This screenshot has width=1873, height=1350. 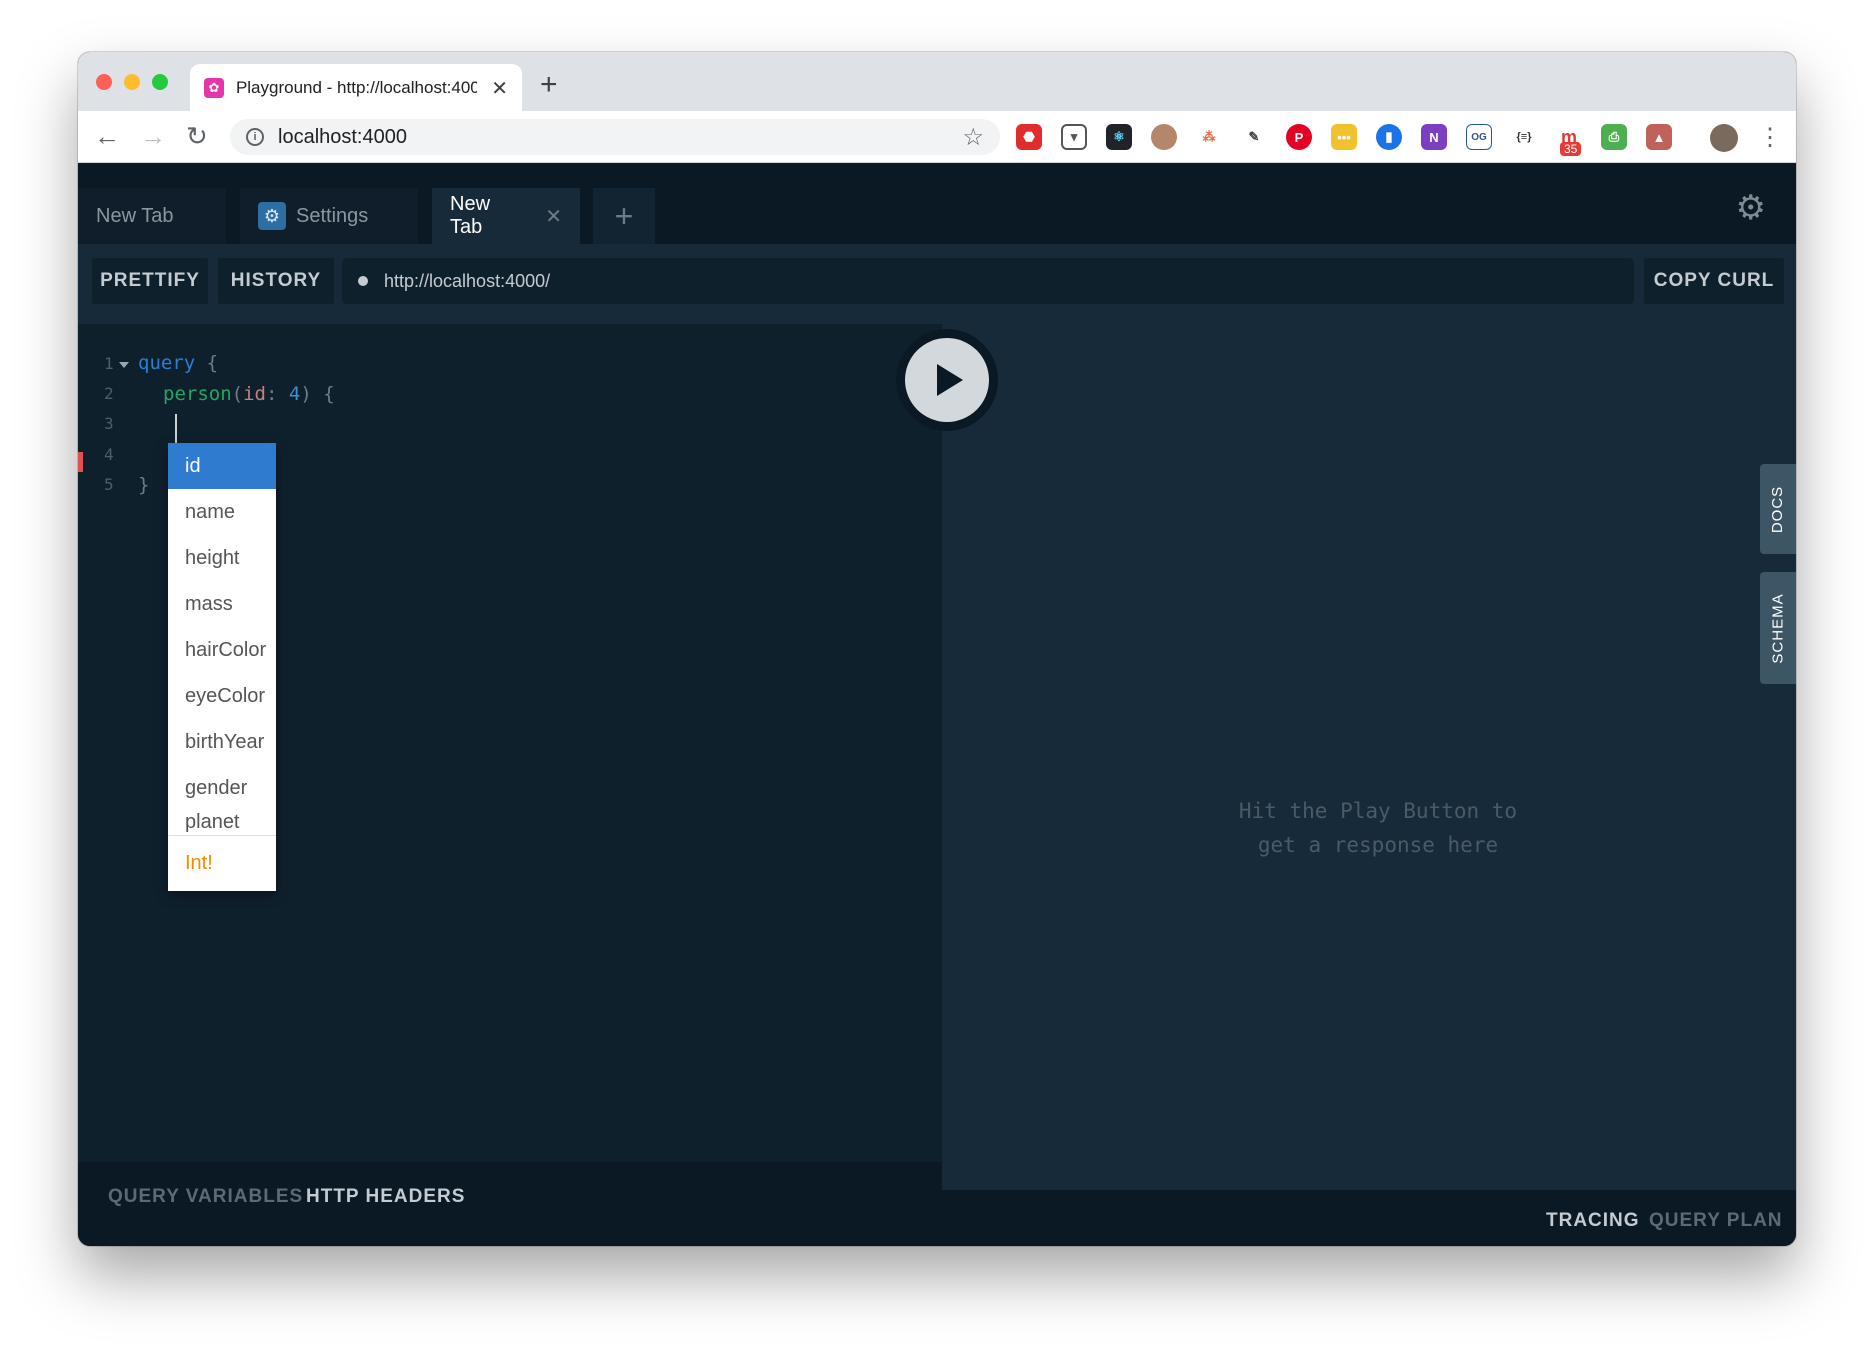 I want to click on code-brace: }, so click(x=144, y=485).